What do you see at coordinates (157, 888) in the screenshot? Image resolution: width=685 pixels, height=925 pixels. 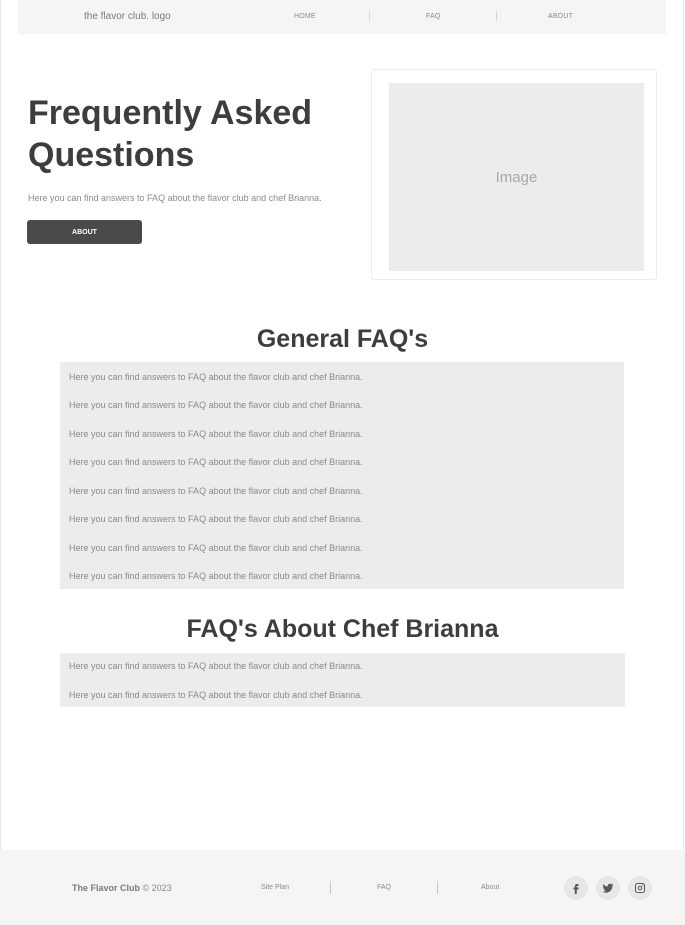 I see `footer-copyright: © 2023` at bounding box center [157, 888].